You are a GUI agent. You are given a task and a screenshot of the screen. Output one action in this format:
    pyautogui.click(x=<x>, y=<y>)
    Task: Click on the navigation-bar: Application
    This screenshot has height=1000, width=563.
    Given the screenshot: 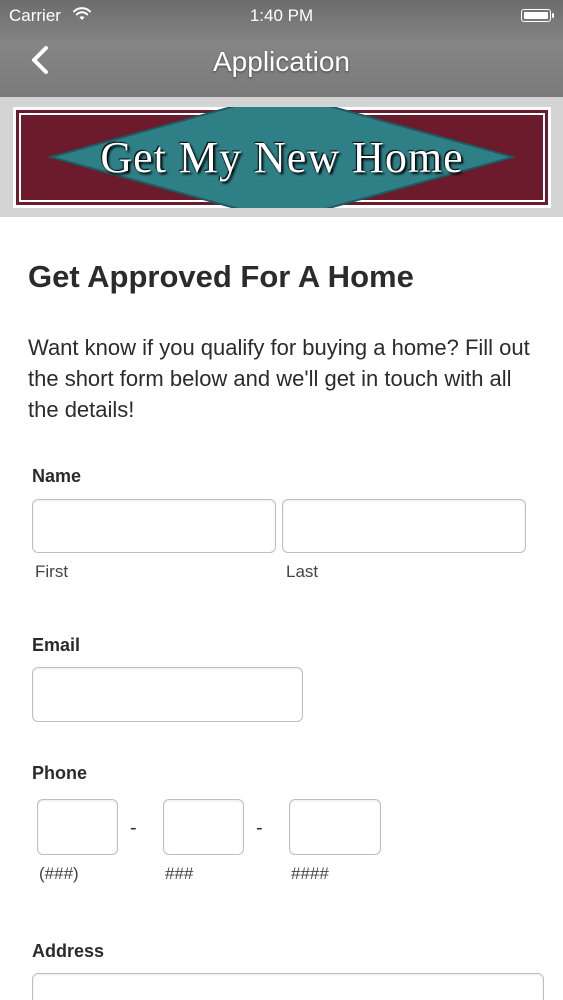 What is the action you would take?
    pyautogui.click(x=281, y=64)
    